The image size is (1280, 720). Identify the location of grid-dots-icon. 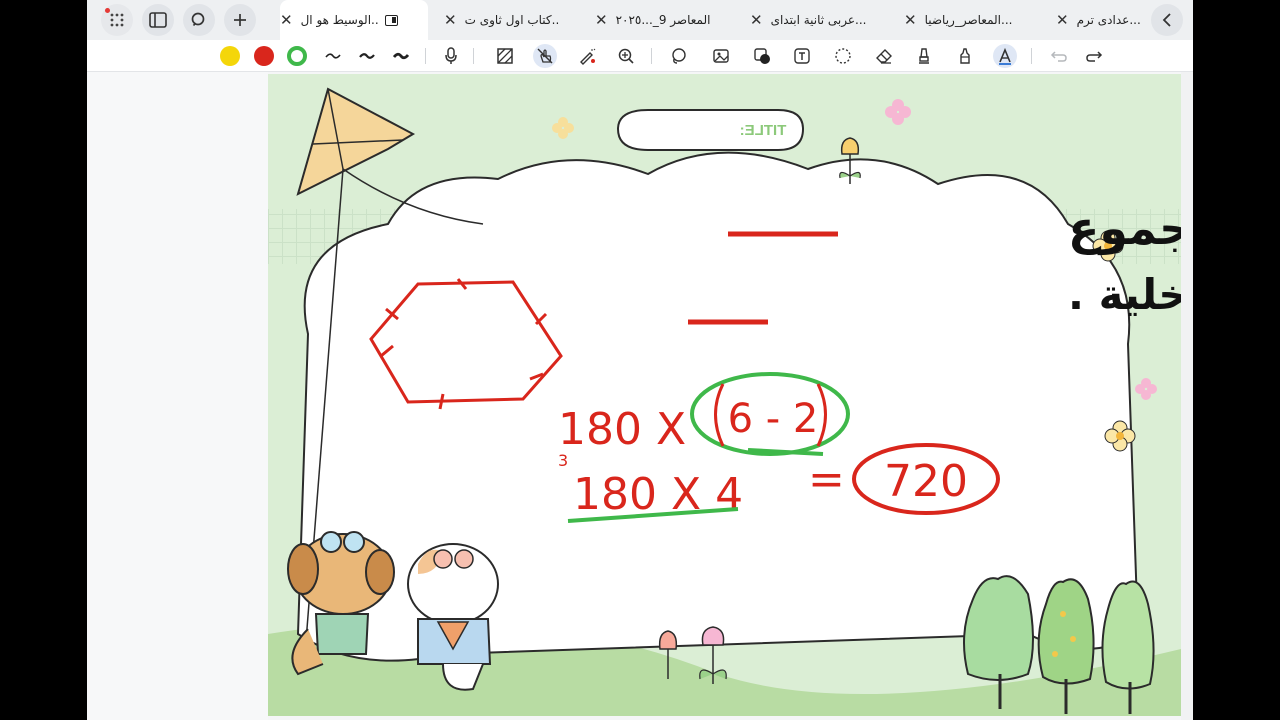
(117, 20).